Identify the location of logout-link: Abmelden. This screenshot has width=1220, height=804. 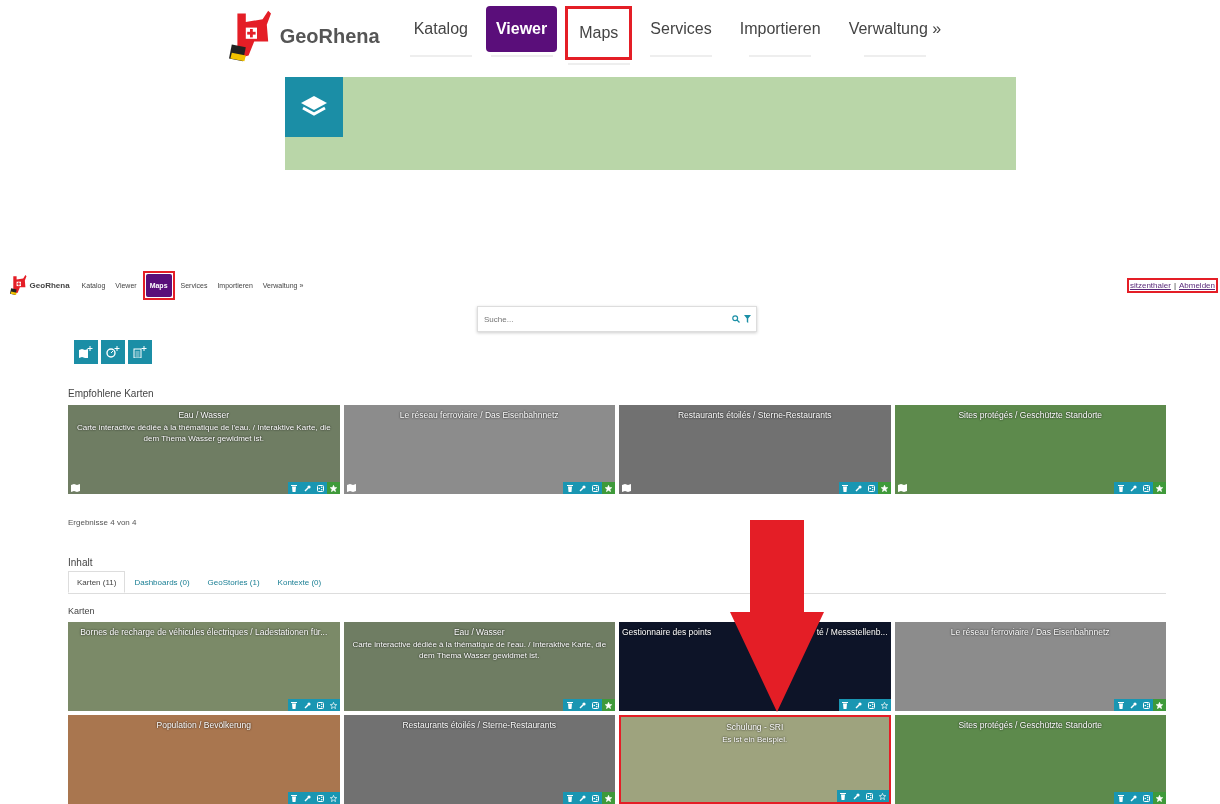
(1196, 285).